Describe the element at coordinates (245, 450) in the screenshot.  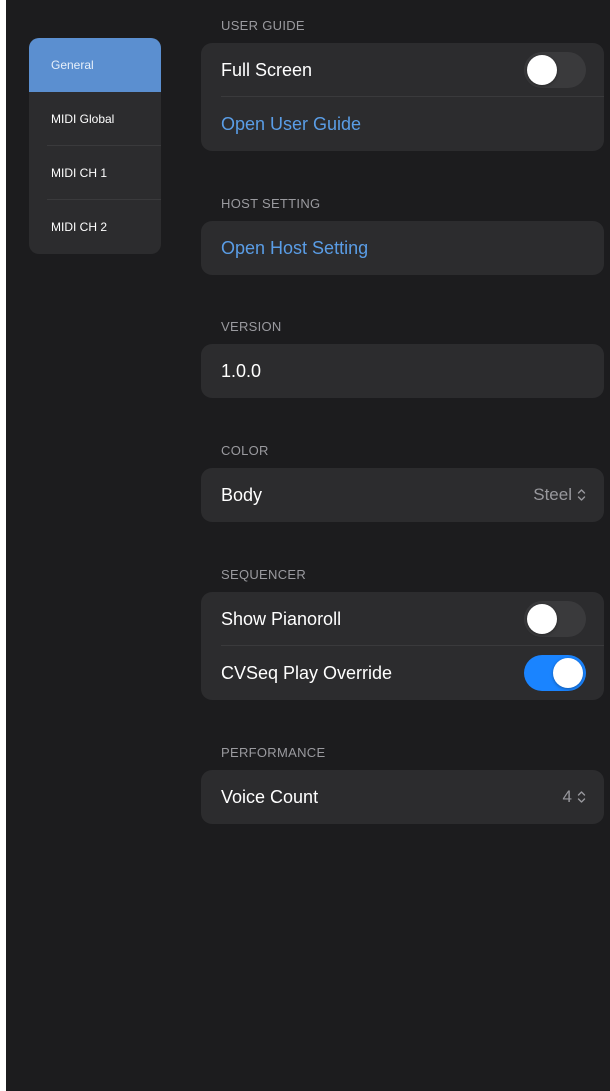
I see `color-header: COLOR` at that location.